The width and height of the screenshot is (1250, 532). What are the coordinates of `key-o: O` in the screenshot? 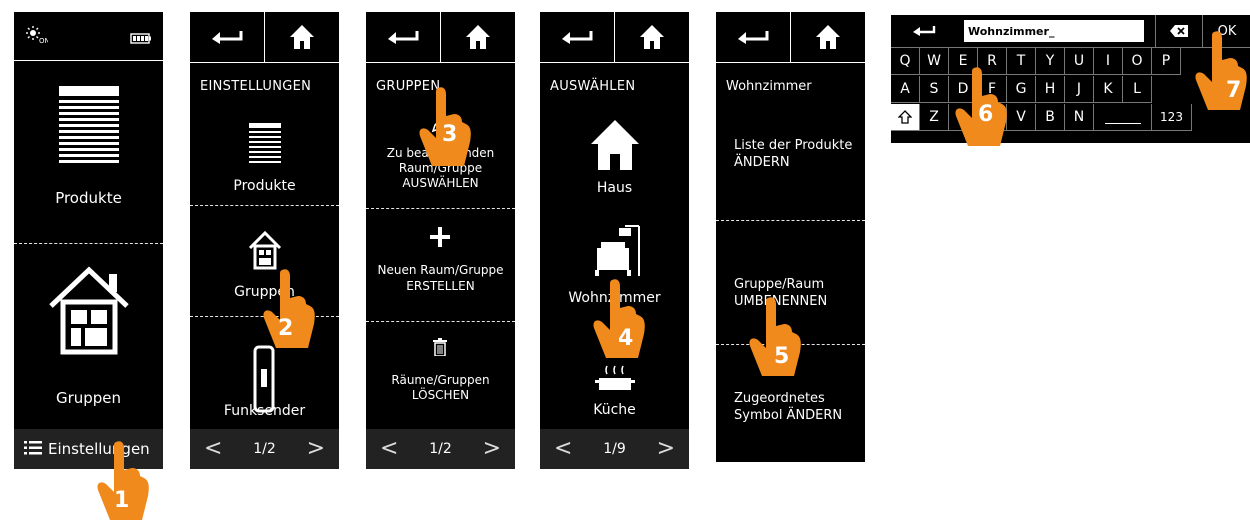 It's located at (1137, 61).